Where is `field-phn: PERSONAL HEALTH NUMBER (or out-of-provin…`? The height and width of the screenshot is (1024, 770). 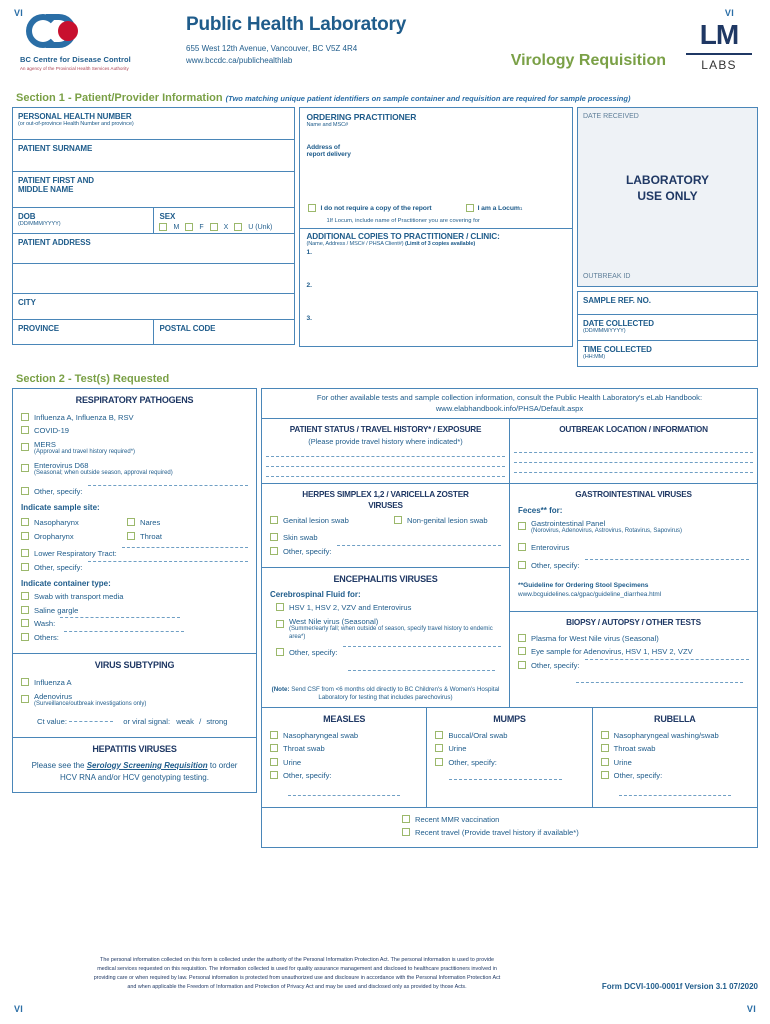
field-phn: PERSONAL HEALTH NUMBER (or out-of-provin… is located at coordinates (154, 123).